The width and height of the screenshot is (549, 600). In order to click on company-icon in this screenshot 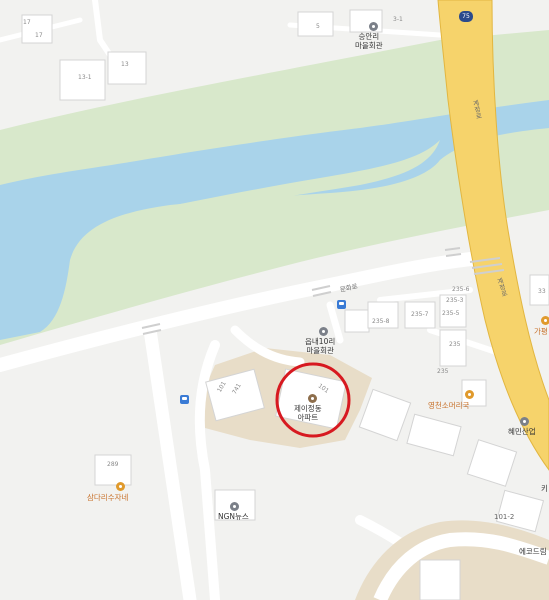, I will do `click(524, 421)`.